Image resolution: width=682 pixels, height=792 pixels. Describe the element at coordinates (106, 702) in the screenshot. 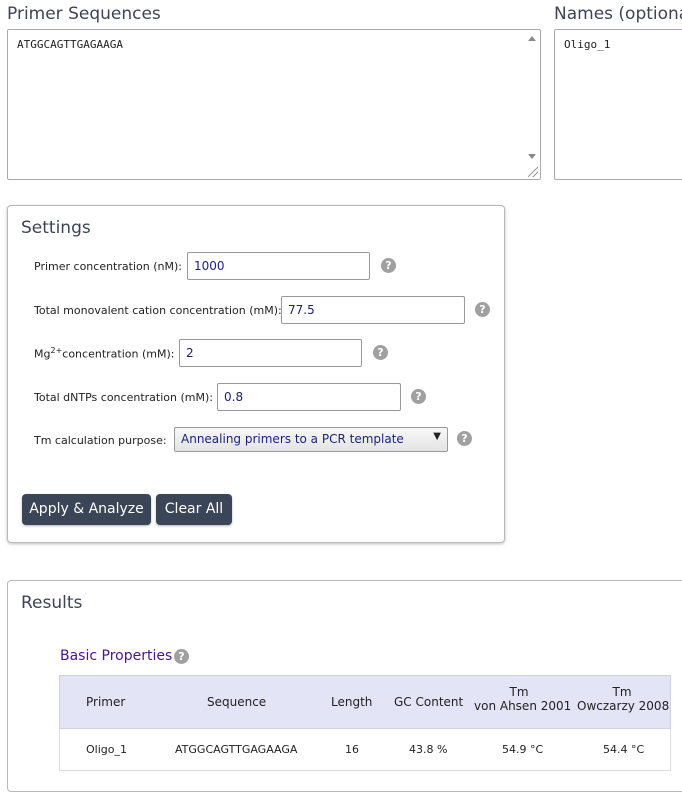

I see `col-primer: Primer` at that location.